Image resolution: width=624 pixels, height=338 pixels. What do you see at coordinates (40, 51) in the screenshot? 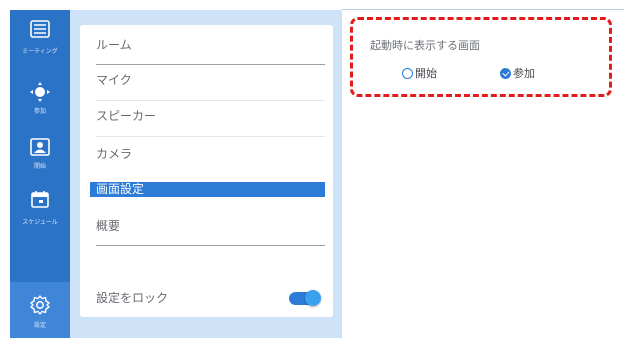
I see `nav-item-label: ミーティング` at bounding box center [40, 51].